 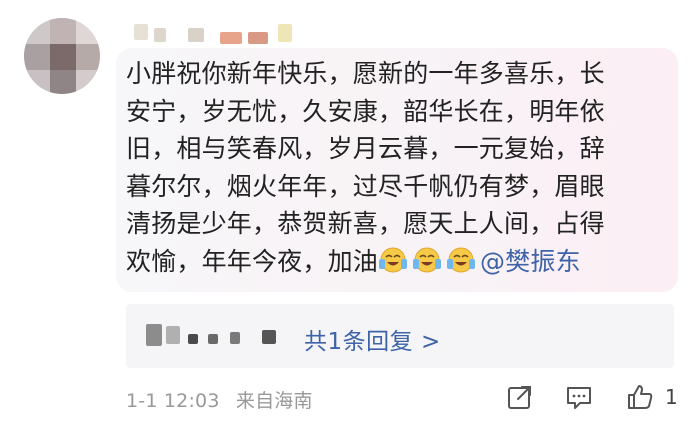 I want to click on comment-line: 暮尔尔，烟火年年，过尽千帆仍有梦，眉眼, so click(x=365, y=186).